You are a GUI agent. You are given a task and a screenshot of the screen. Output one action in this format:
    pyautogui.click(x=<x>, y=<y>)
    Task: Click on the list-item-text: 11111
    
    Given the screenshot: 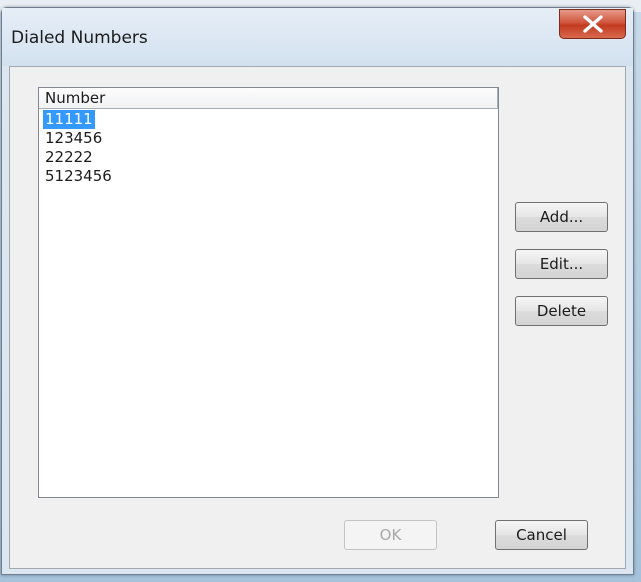 What is the action you would take?
    pyautogui.click(x=69, y=119)
    